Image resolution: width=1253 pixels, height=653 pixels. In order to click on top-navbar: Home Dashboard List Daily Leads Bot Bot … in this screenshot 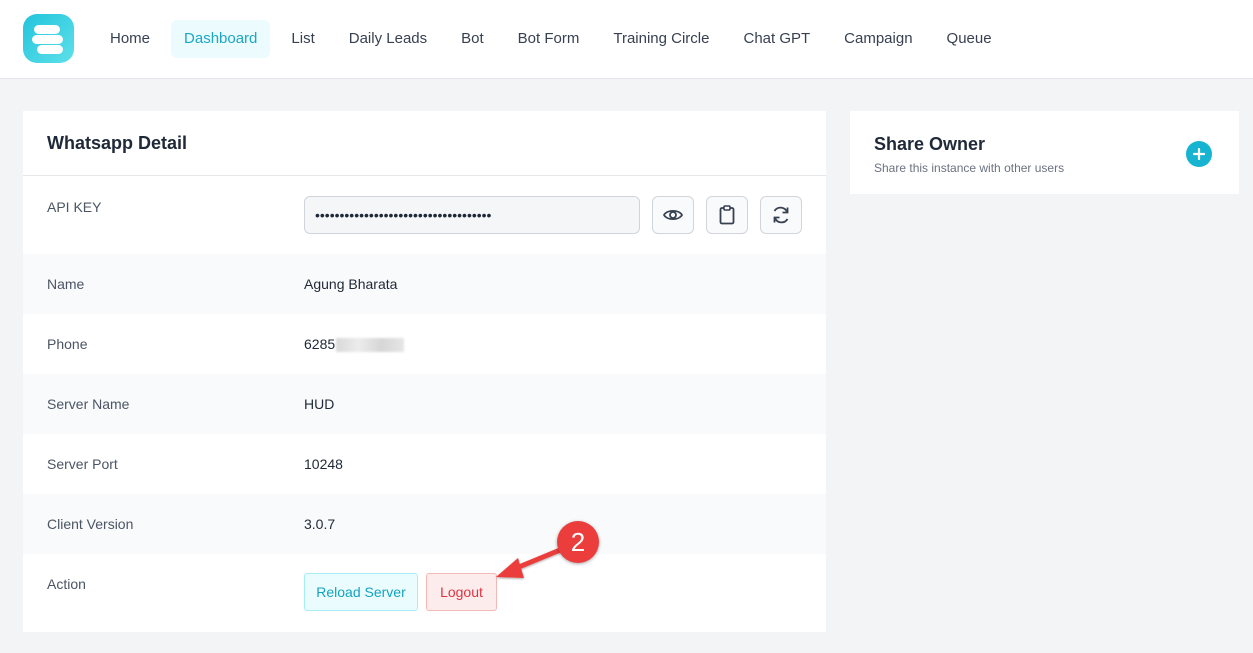, I will do `click(626, 39)`.